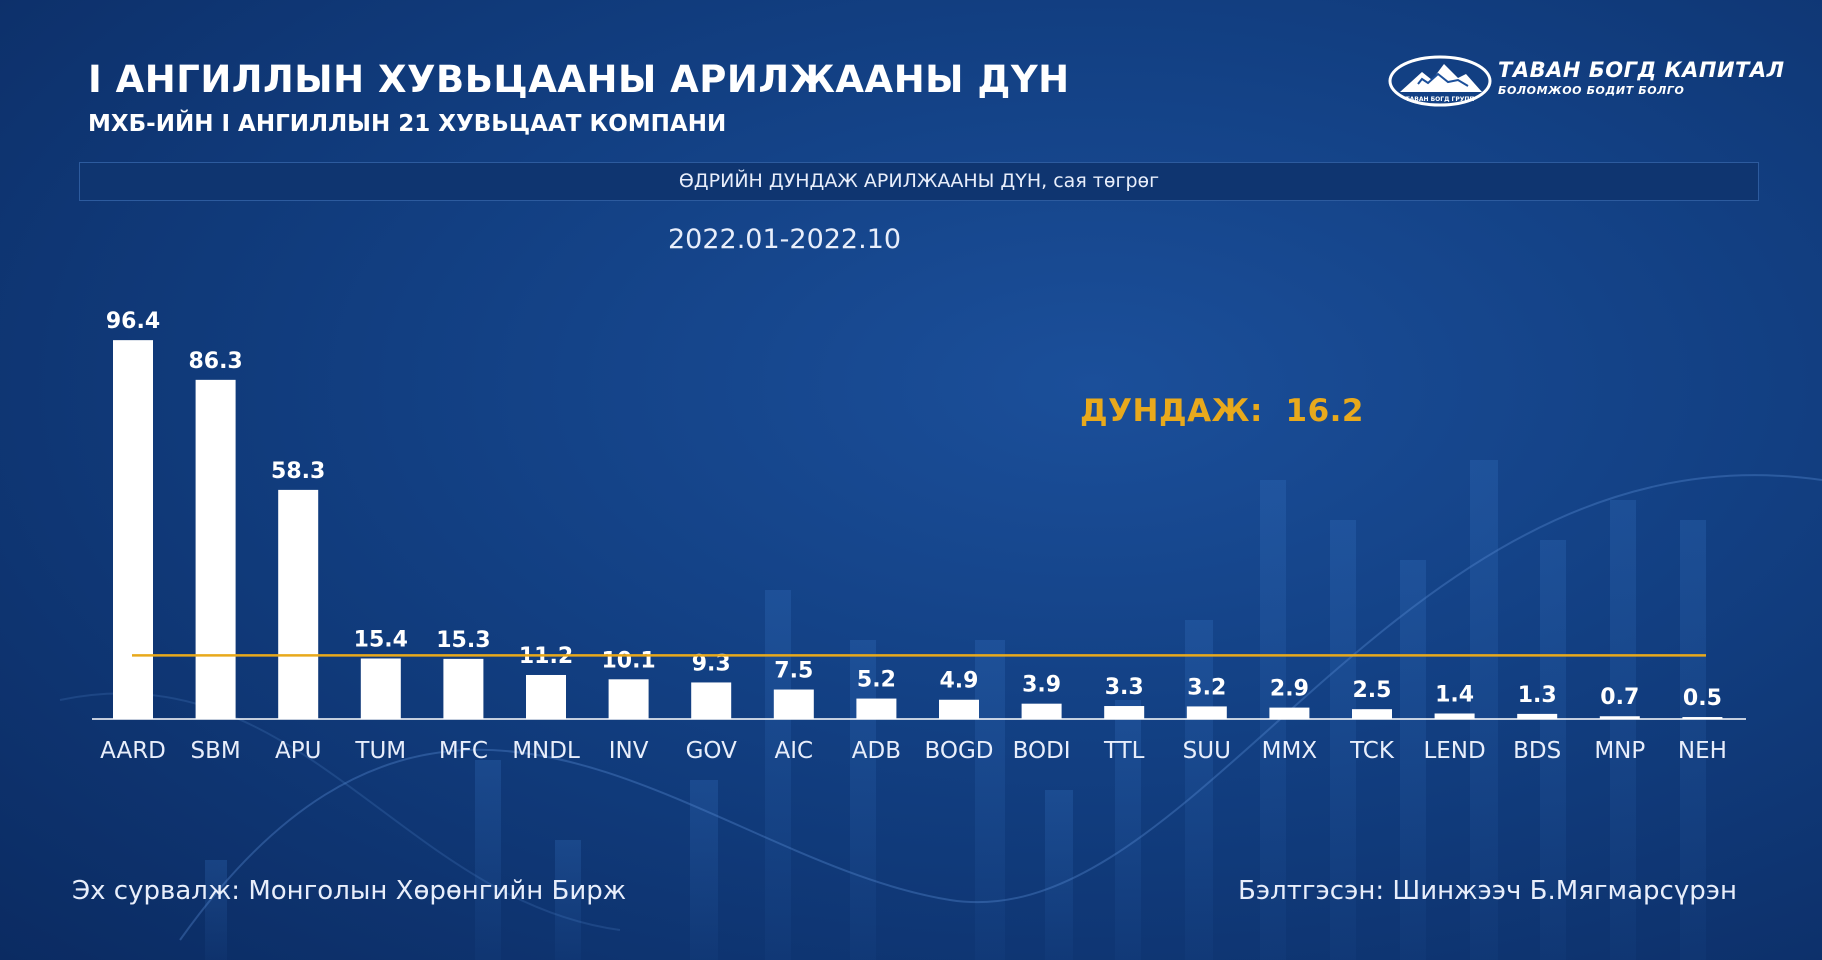  I want to click on data-label-adb: 5.2, so click(876, 680).